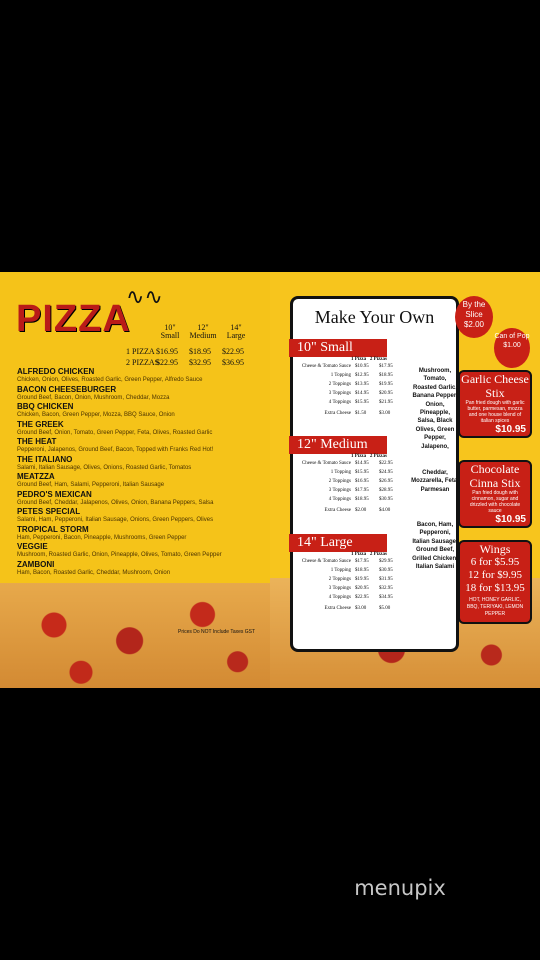 The image size is (540, 960). What do you see at coordinates (361, 375) in the screenshot?
I see `table-row: 1 Topping $12.95 $18.95` at bounding box center [361, 375].